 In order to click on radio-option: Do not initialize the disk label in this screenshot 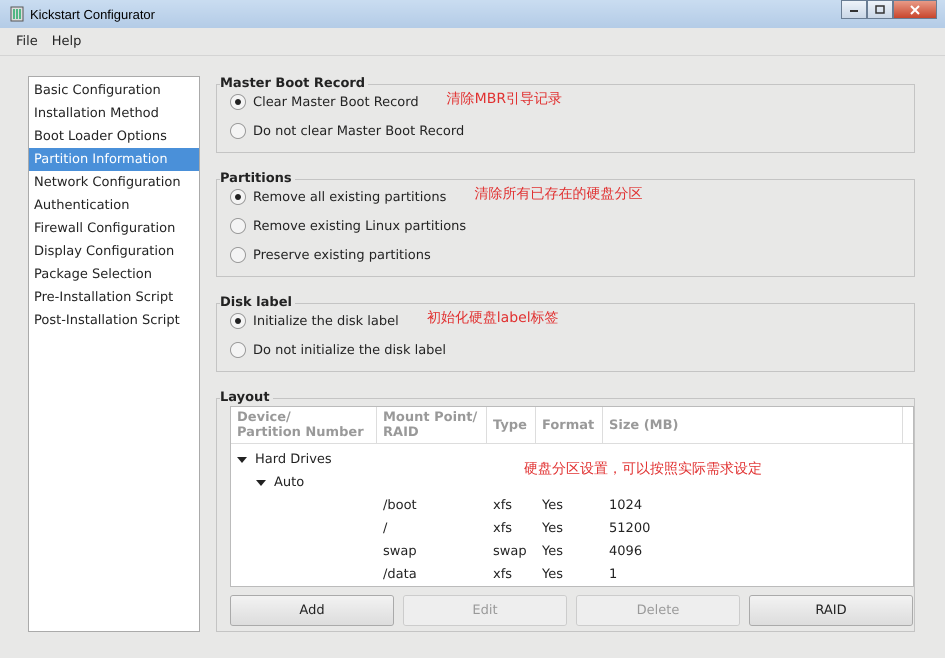, I will do `click(338, 350)`.